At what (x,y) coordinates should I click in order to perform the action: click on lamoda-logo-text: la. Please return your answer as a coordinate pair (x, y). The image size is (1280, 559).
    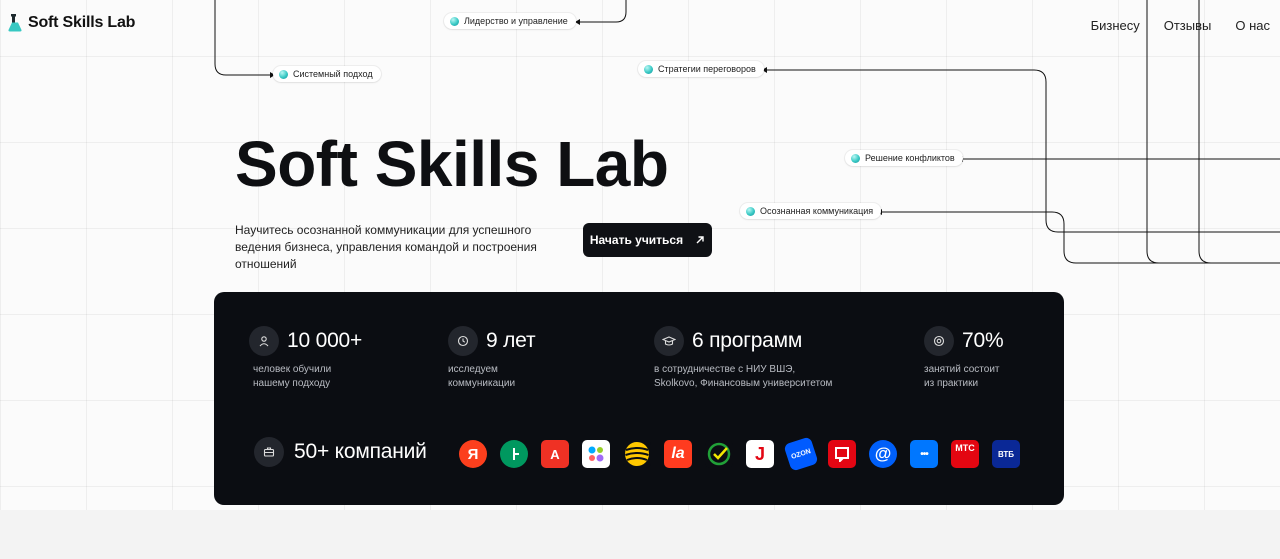
    Looking at the image, I should click on (678, 453).